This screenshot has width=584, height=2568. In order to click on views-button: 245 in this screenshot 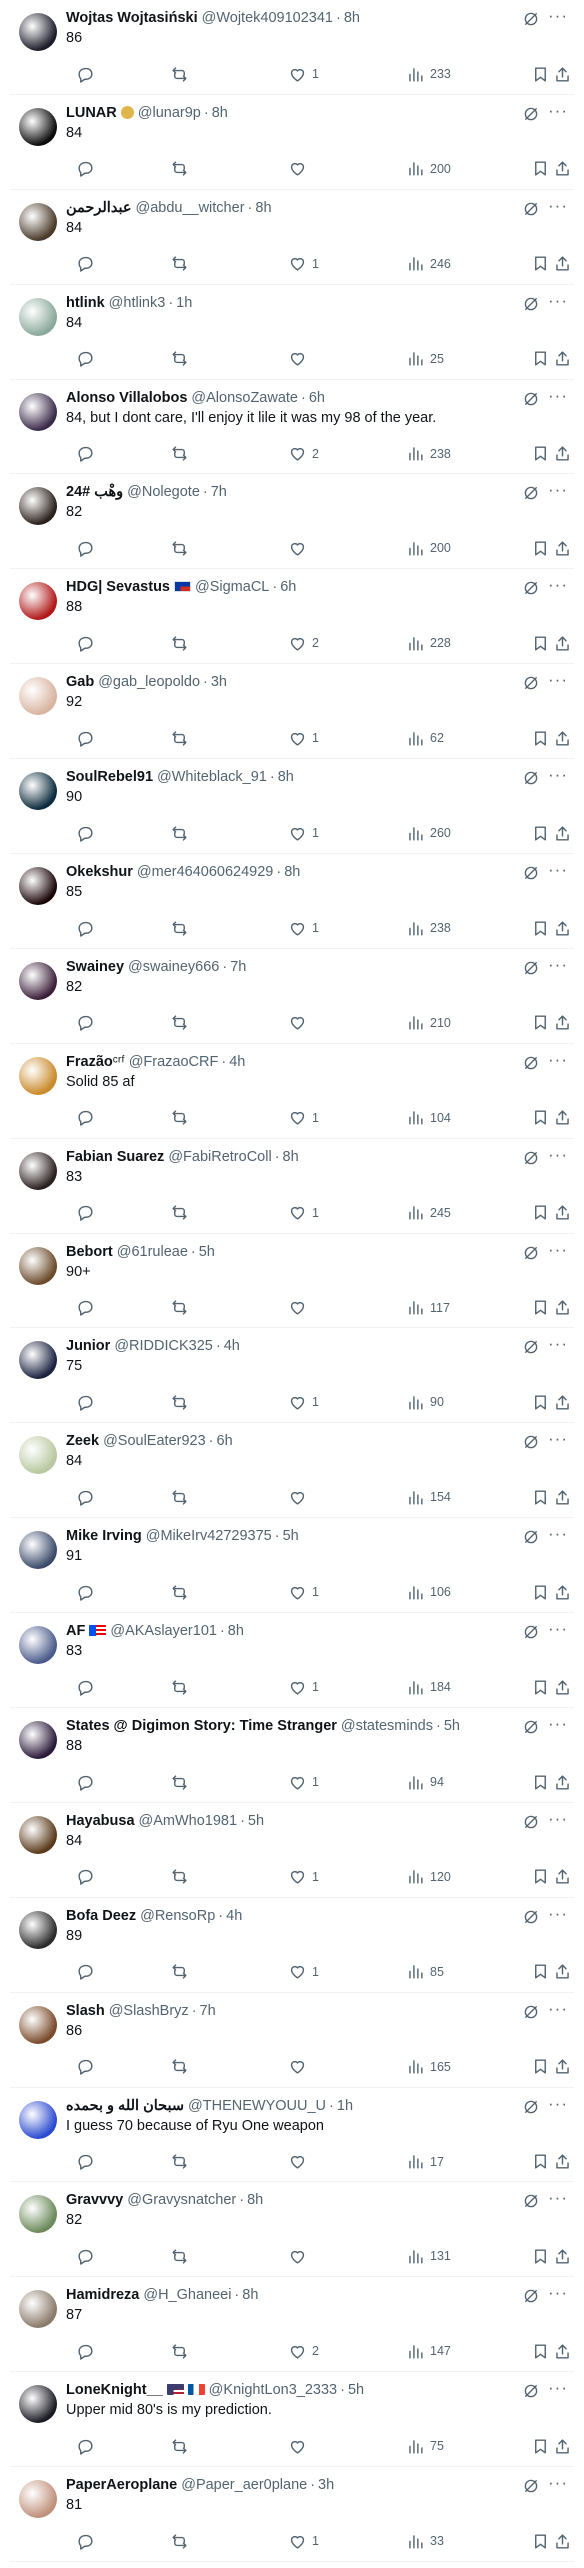, I will do `click(428, 1213)`.